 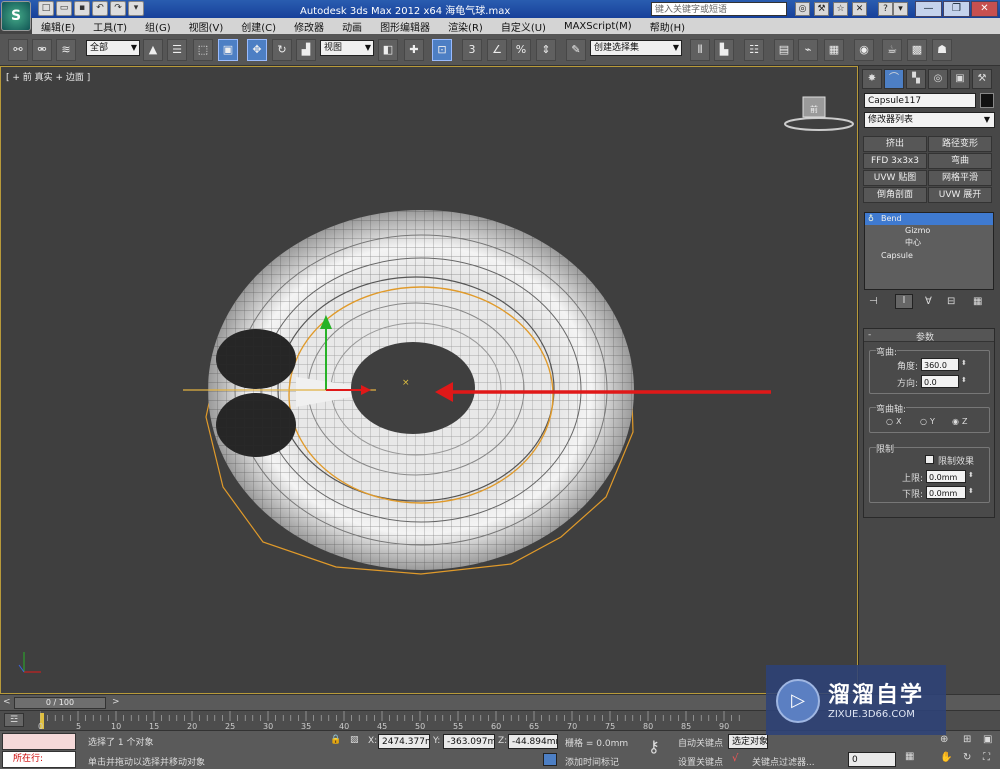 I want to click on exchange-icon: ✕, so click(x=859, y=9).